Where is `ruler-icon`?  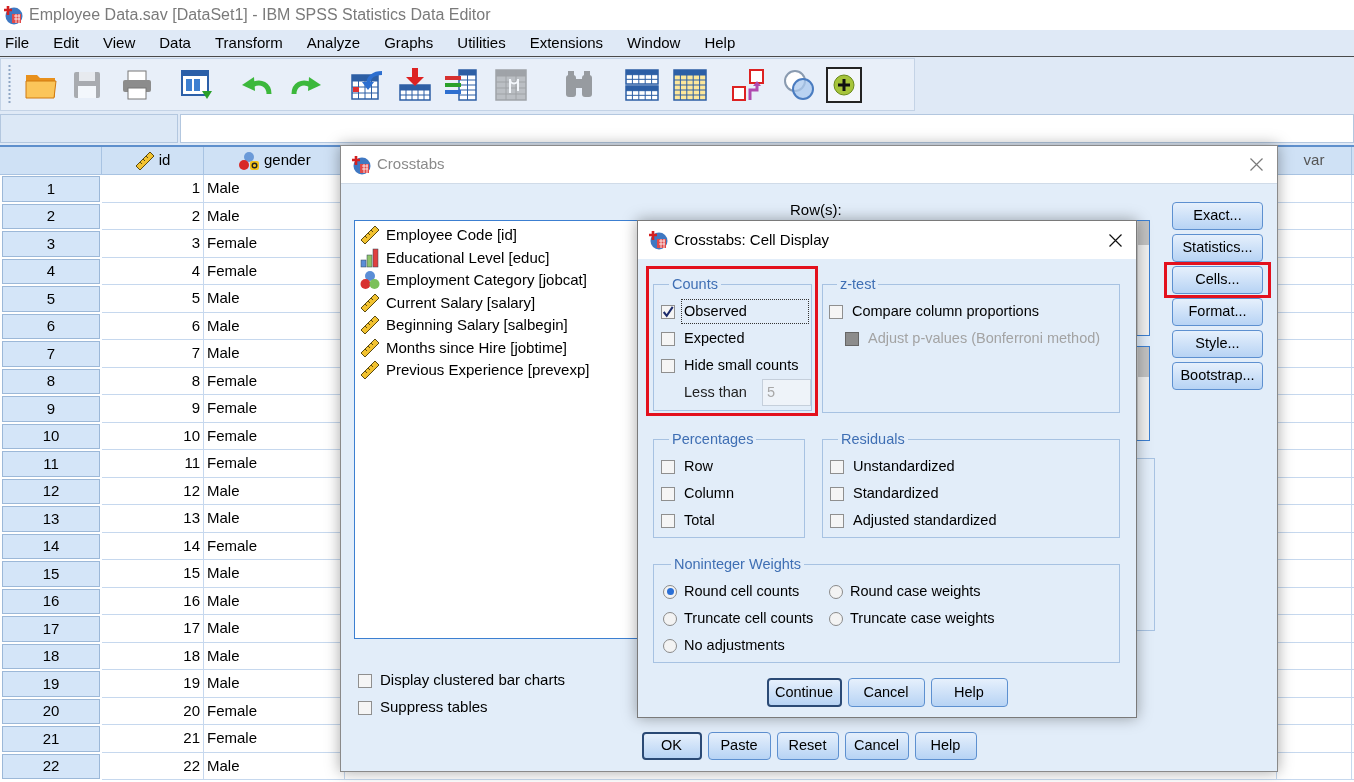
ruler-icon is located at coordinates (370, 370).